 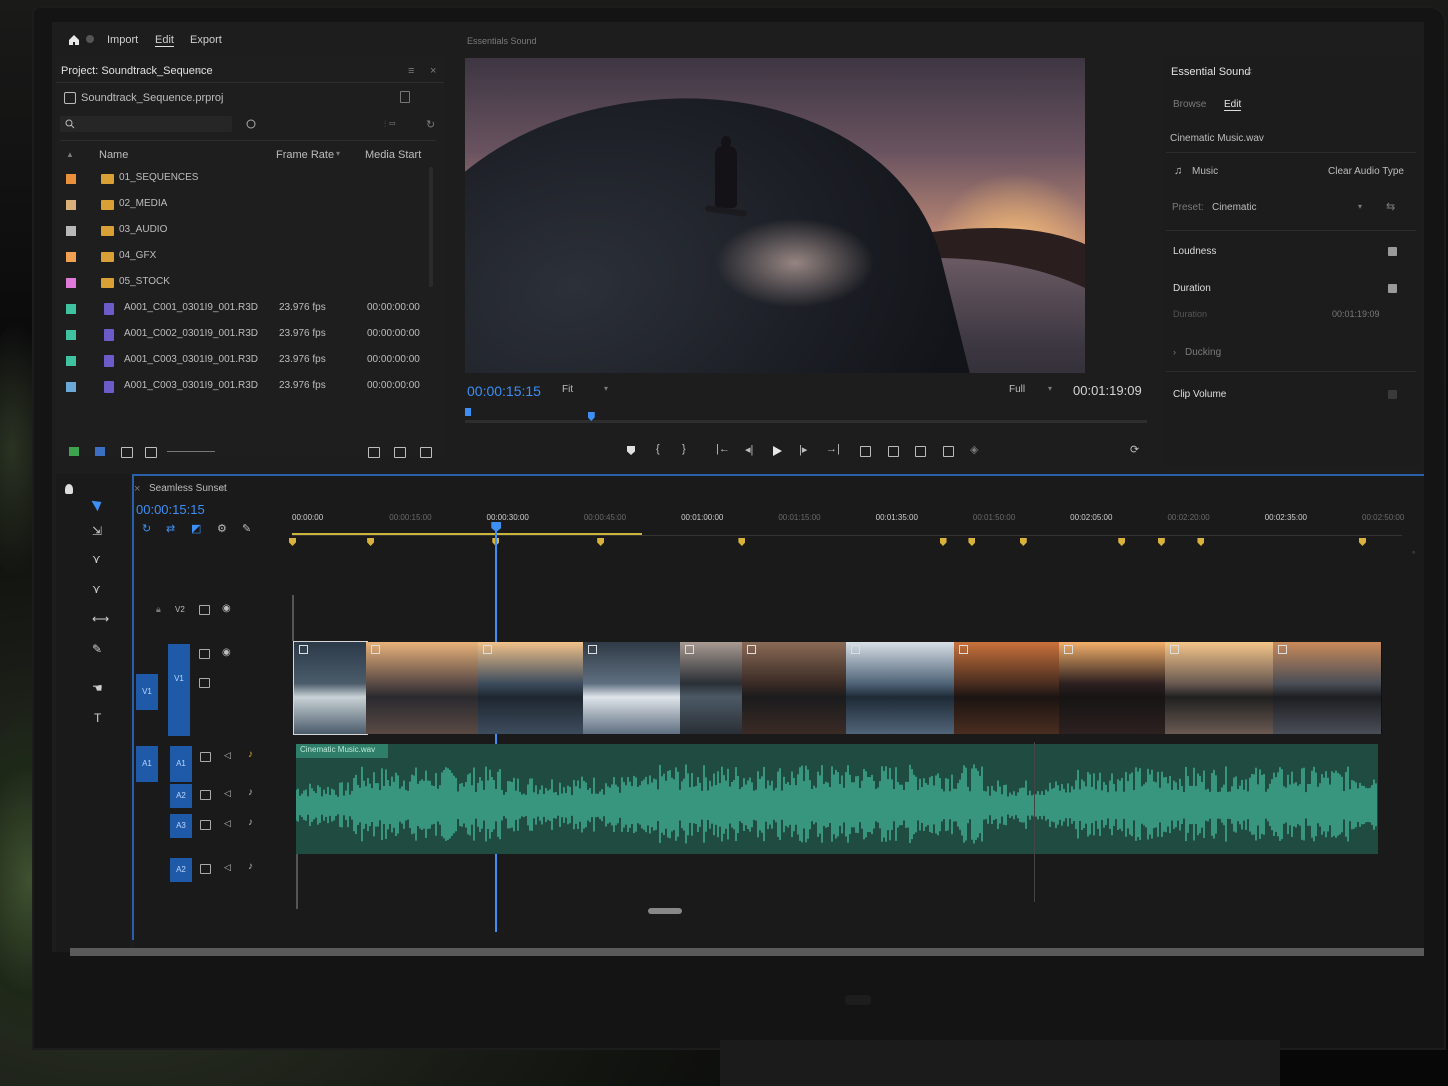 What do you see at coordinates (504, 391) in the screenshot?
I see `program-current-time: 00:00:15:15` at bounding box center [504, 391].